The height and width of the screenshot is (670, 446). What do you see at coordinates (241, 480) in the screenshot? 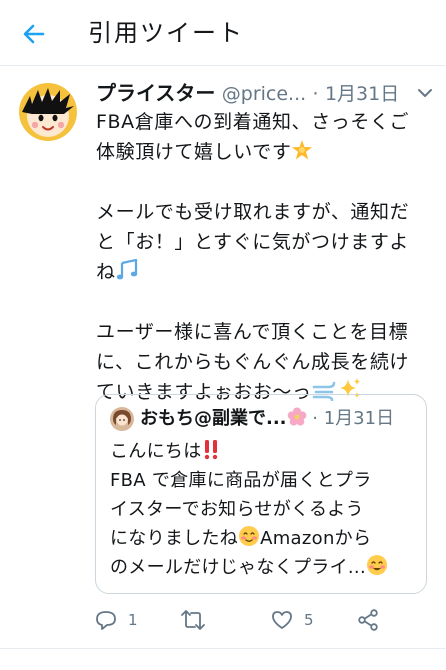
I see `quoted-line: FBA で倉庫に商品が届くとプラ` at bounding box center [241, 480].